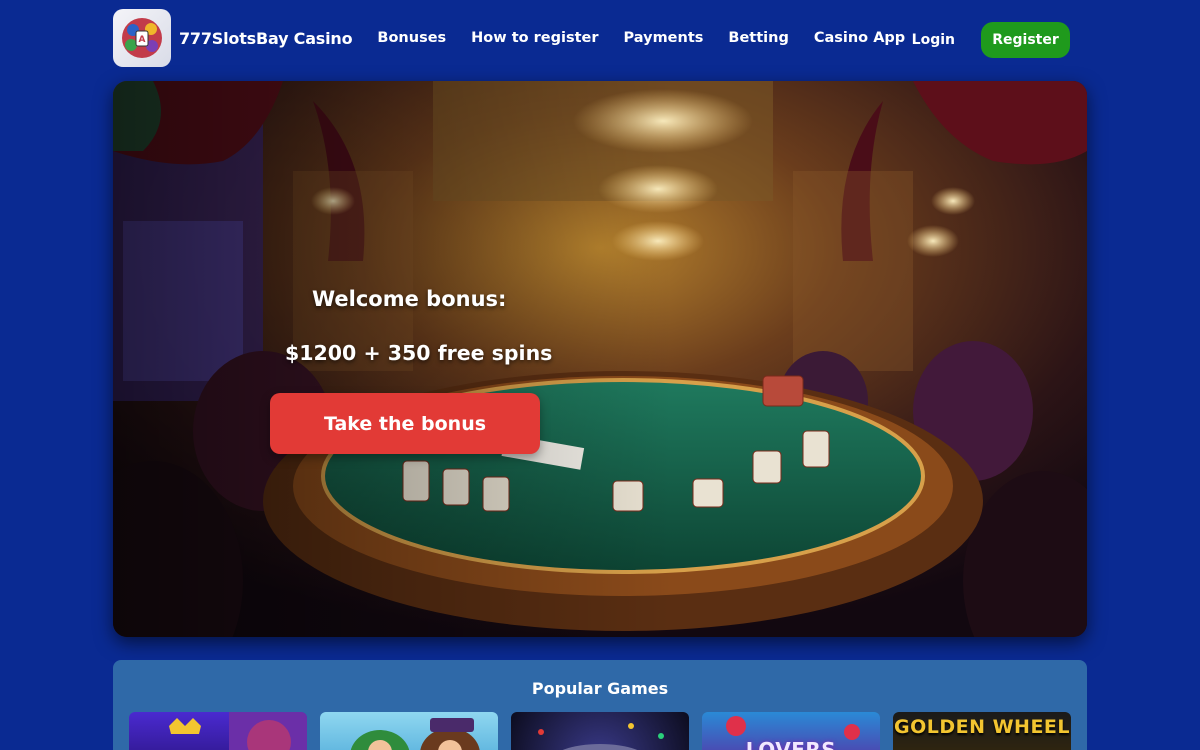 The height and width of the screenshot is (750, 1200). I want to click on hero-title: Welcome bonus:, so click(409, 299).